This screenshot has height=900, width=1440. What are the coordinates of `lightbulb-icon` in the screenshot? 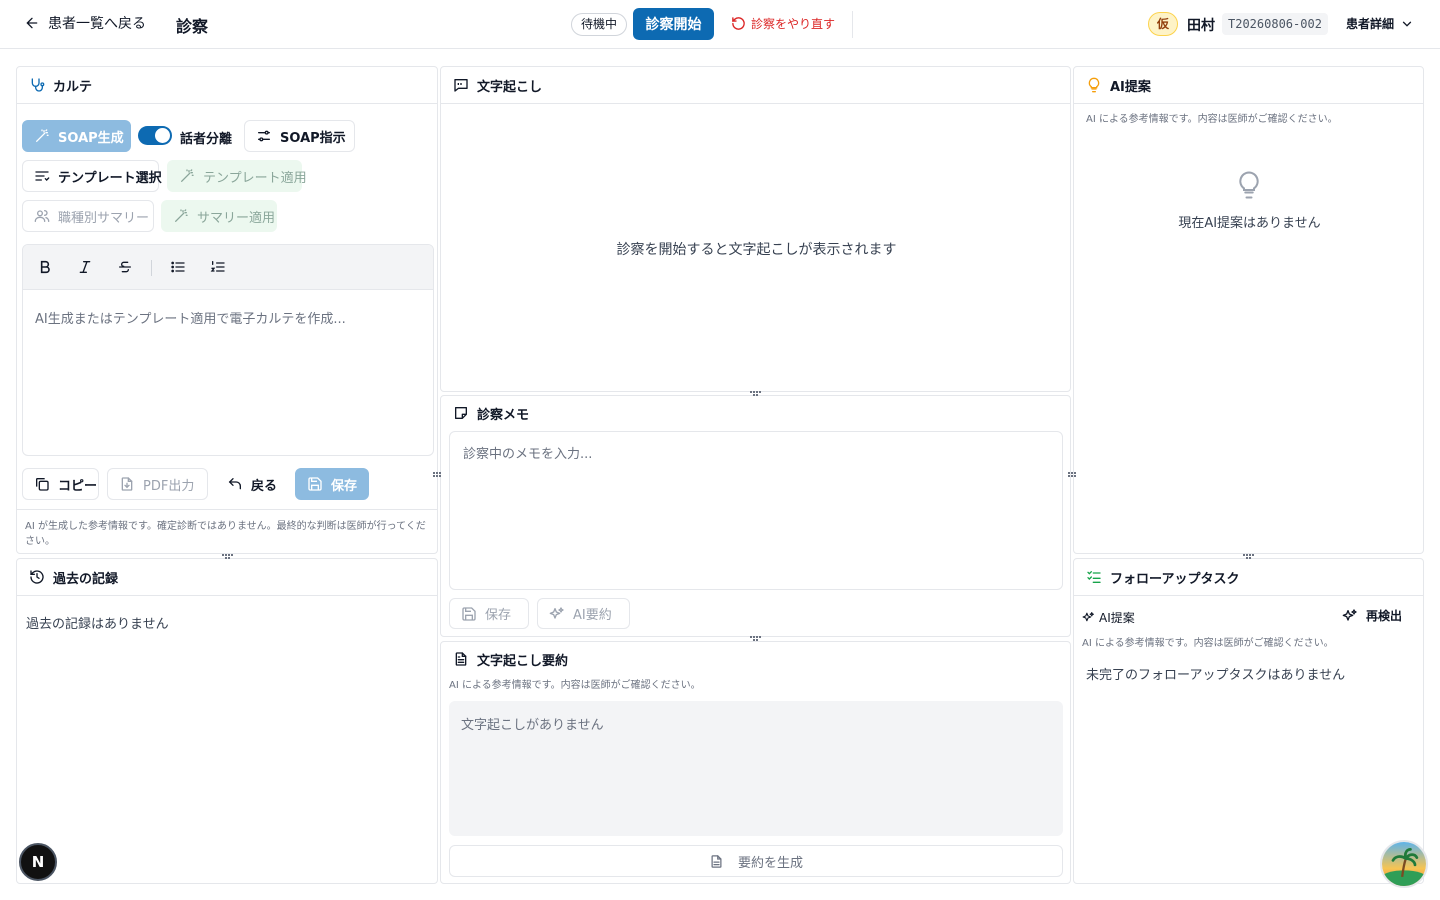 It's located at (1094, 85).